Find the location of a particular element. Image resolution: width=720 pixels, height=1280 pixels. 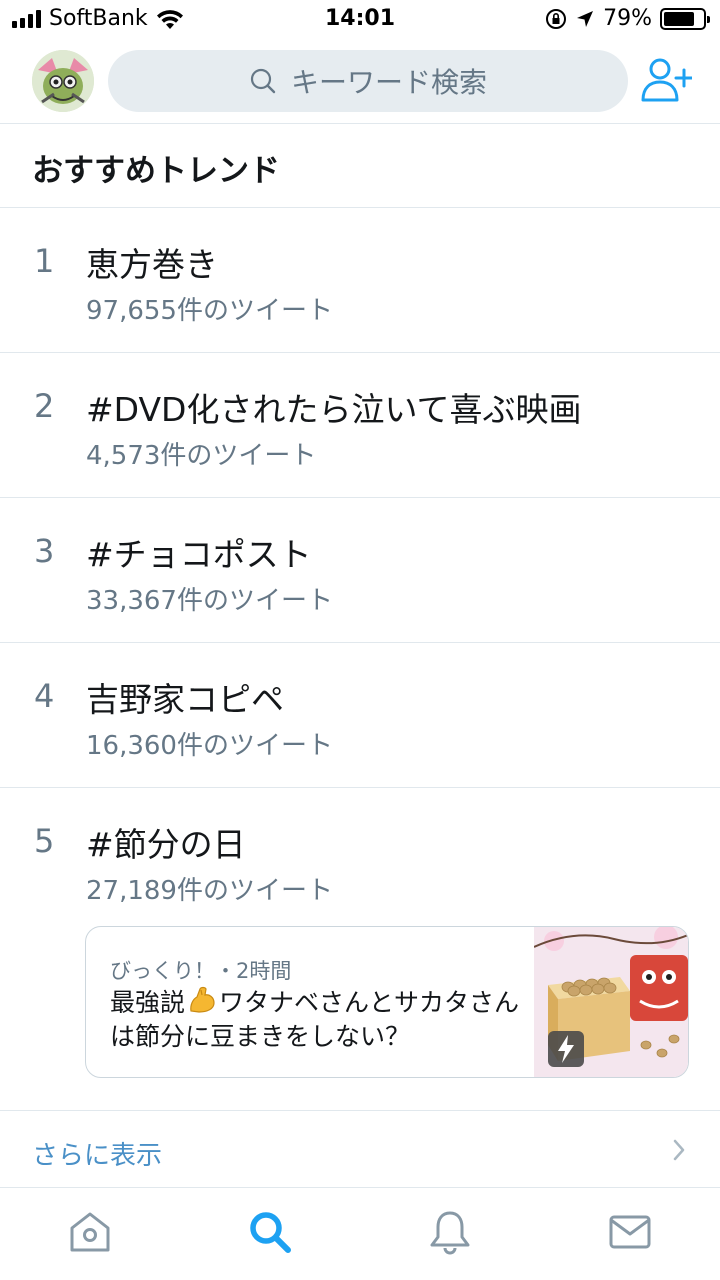

trend-name: #節分の日 is located at coordinates (166, 844).